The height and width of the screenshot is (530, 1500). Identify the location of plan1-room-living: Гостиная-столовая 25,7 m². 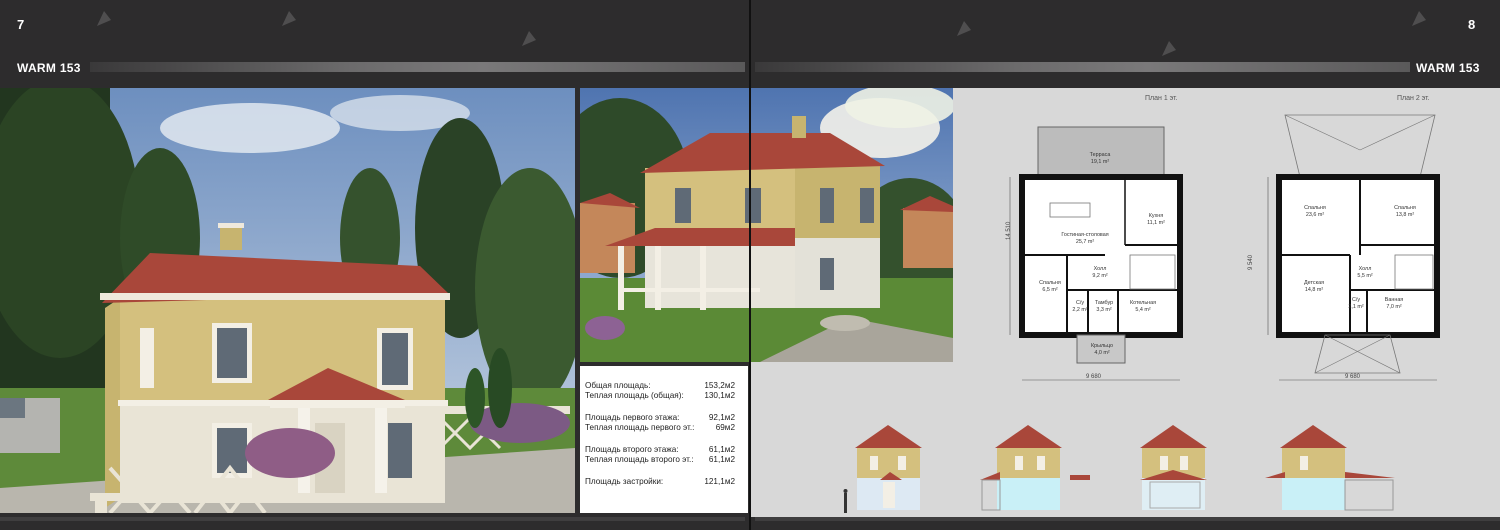
(1085, 238).